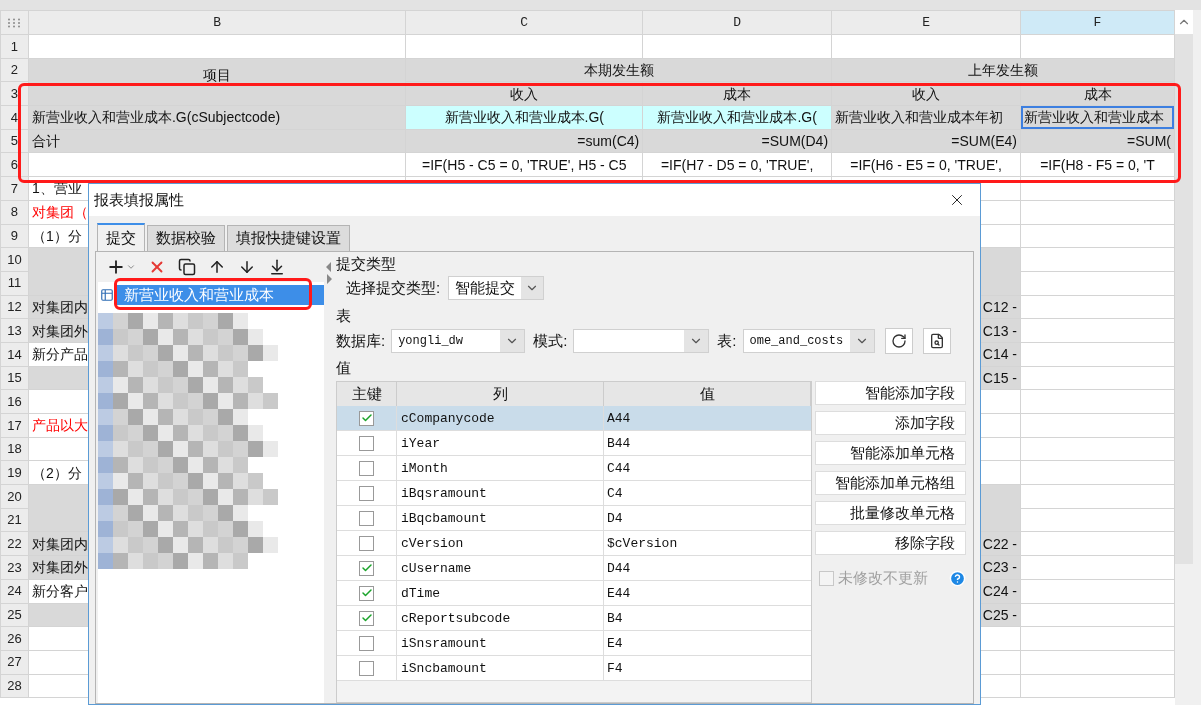  Describe the element at coordinates (121, 267) in the screenshot. I see `add-button` at that location.